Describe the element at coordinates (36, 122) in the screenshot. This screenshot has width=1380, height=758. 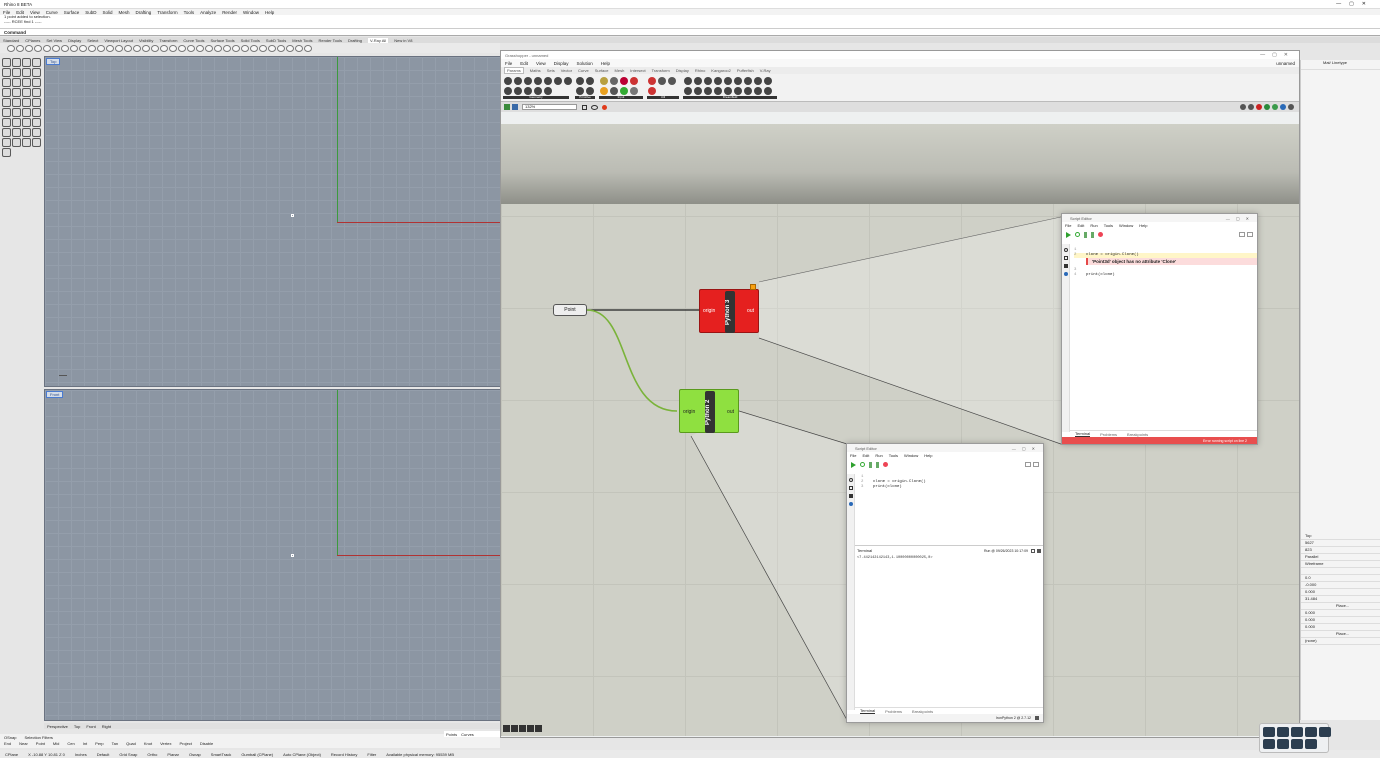
I see `split-icon` at that location.